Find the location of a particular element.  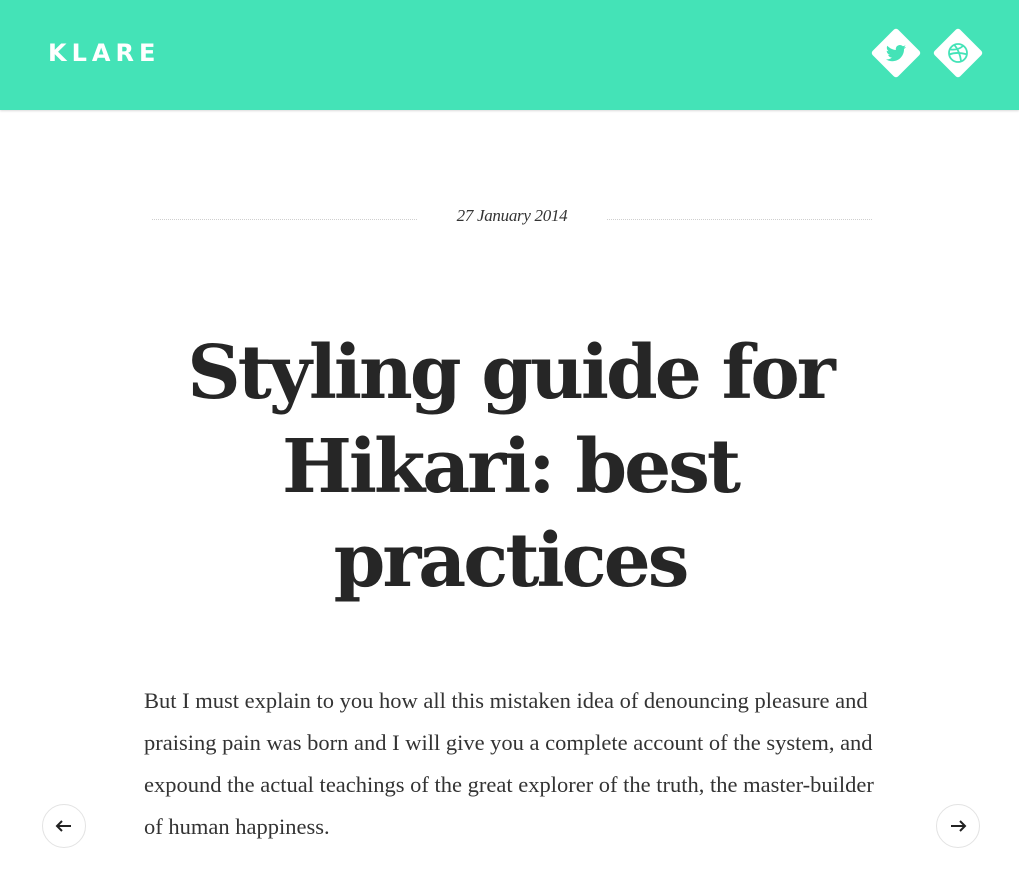

arrow-left-icon is located at coordinates (63, 826).